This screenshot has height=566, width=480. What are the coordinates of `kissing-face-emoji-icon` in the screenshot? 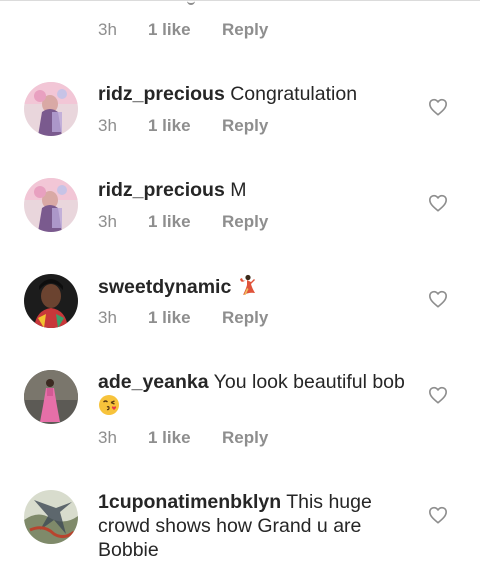 It's located at (109, 408).